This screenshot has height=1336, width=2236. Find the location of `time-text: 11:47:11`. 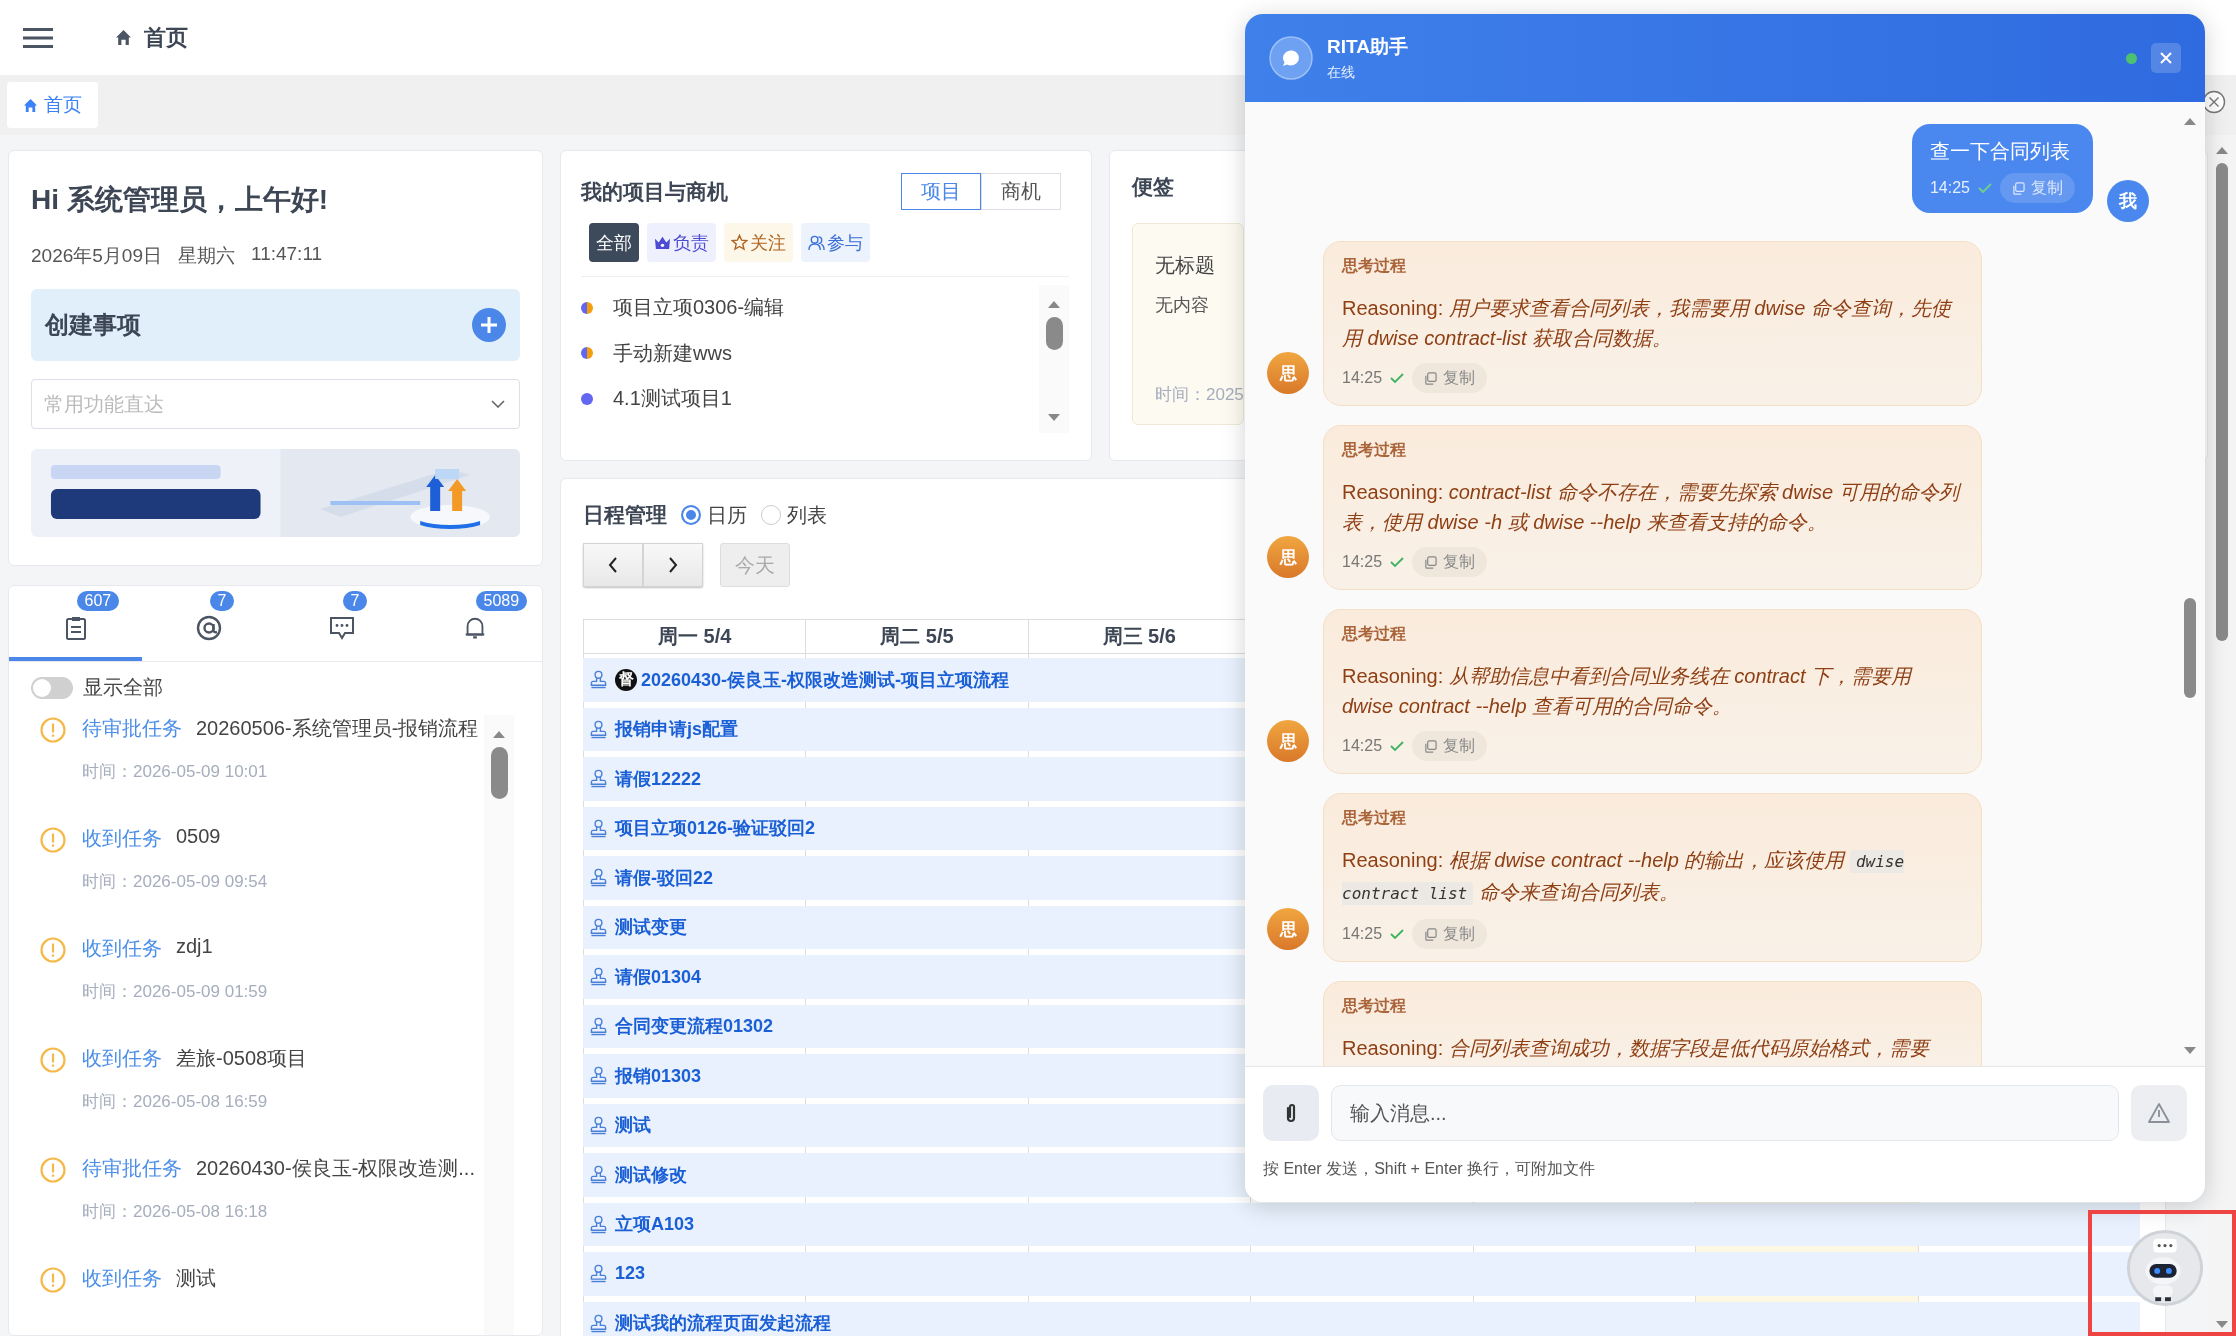

time-text: 11:47:11 is located at coordinates (286, 254).